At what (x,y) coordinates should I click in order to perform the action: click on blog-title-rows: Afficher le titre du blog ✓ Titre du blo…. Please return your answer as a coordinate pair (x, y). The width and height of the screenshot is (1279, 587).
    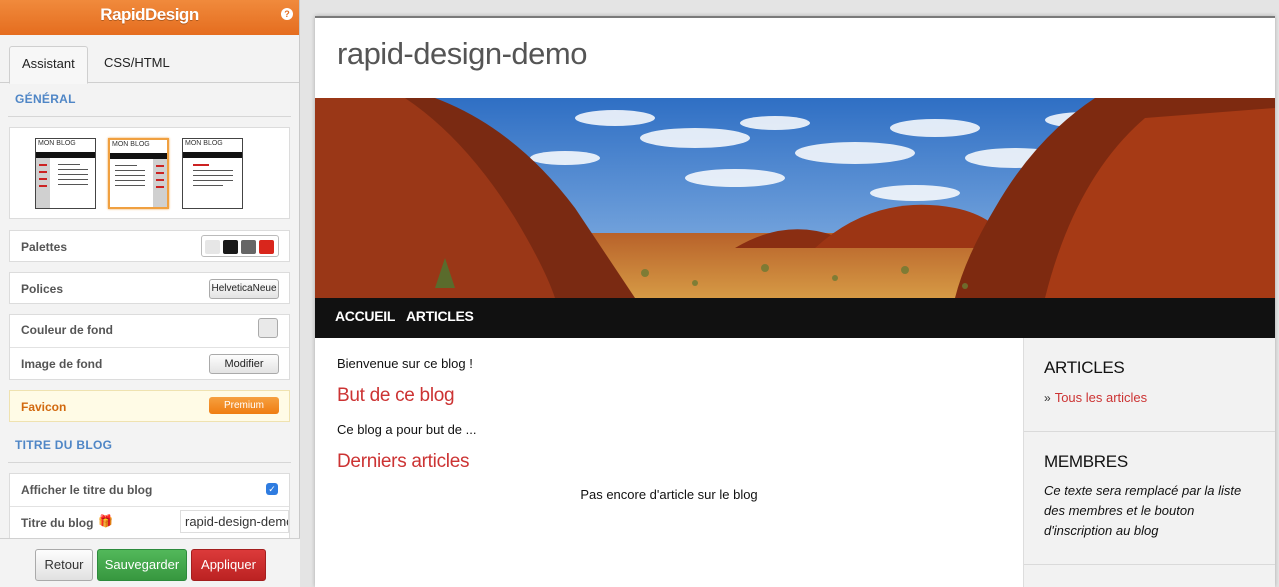
    Looking at the image, I should click on (149, 506).